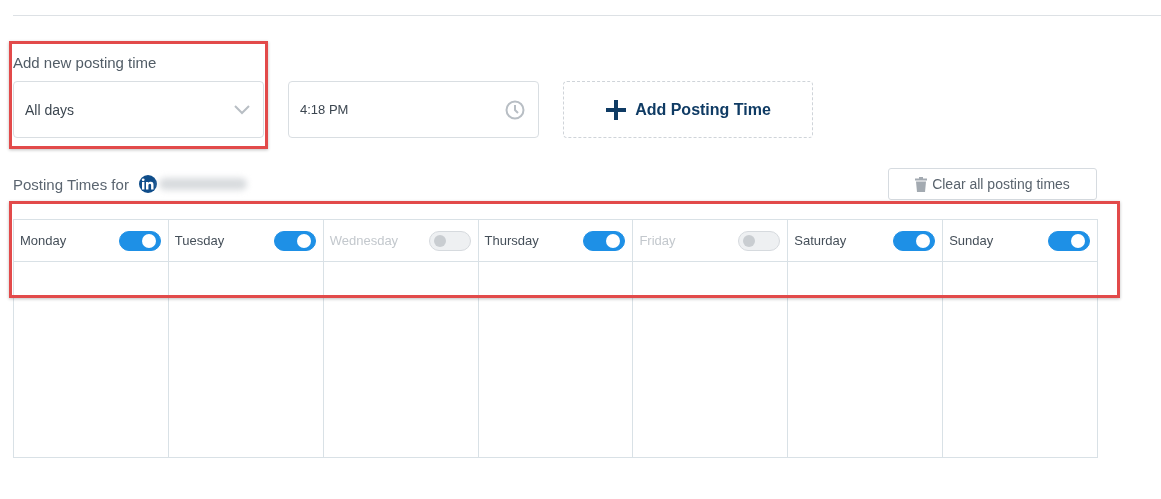  What do you see at coordinates (85, 63) in the screenshot?
I see `section-title: Add new posting time` at bounding box center [85, 63].